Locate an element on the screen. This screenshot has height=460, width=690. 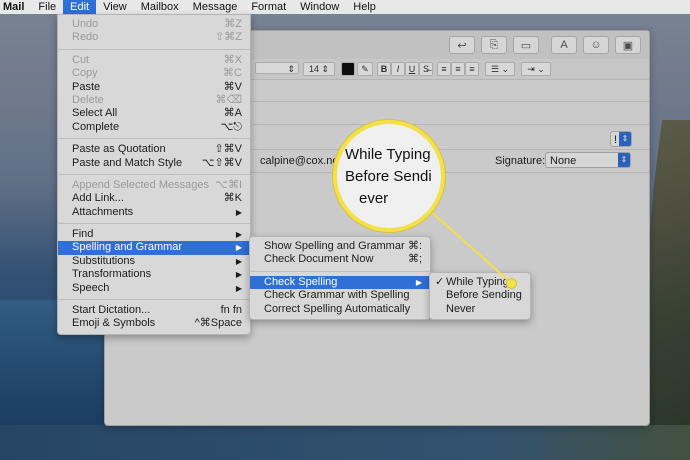
menu-item-append-selected-messages: Append Selected Messages ⌥⌘I is located at coordinates (154, 185).